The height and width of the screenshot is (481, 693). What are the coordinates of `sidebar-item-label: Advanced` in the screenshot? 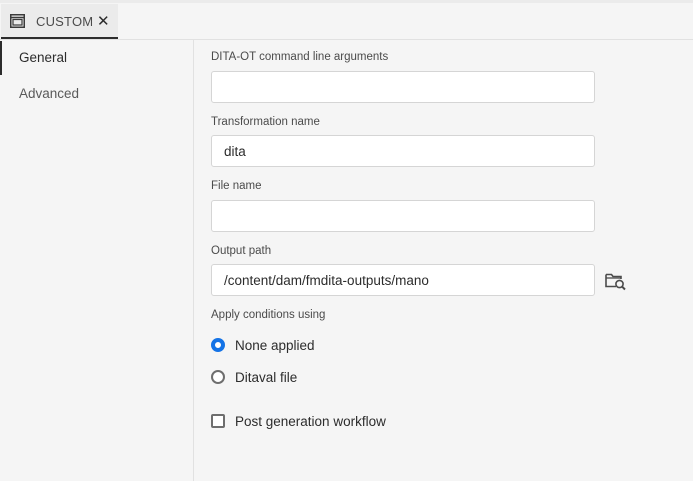 It's located at (49, 93).